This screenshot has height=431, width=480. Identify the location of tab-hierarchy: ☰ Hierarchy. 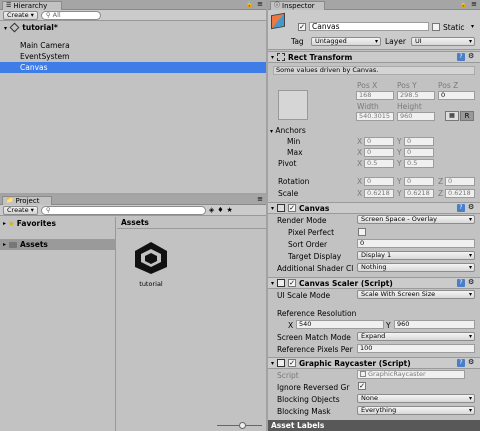
(32, 5).